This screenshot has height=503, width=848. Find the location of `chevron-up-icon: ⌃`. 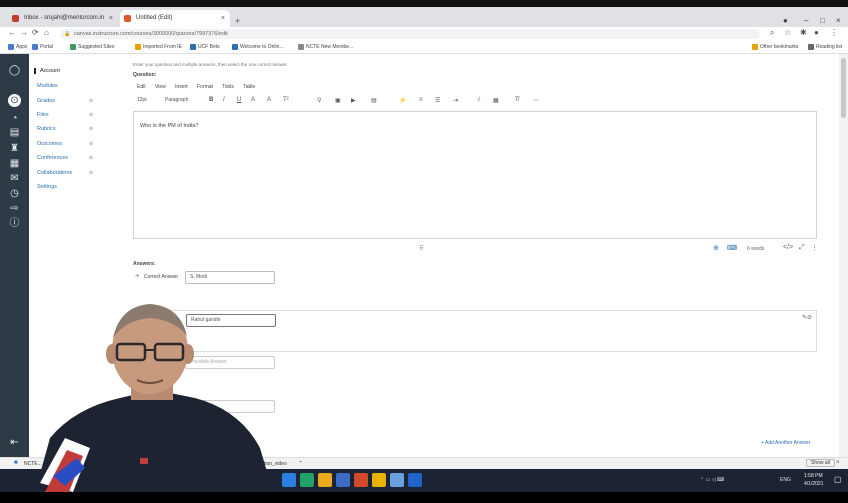

chevron-up-icon: ⌃ is located at coordinates (300, 463).